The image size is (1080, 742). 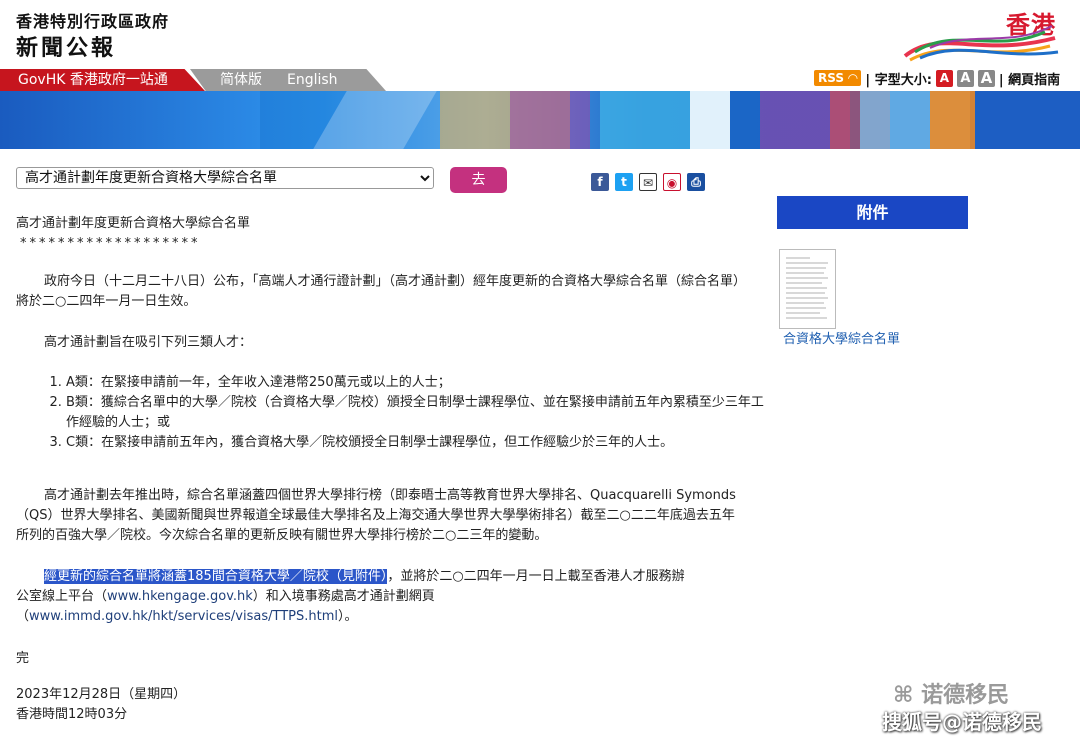 I want to click on article-select: 高才通計劃年度更新合資格大學綜合名單, so click(x=225, y=178).